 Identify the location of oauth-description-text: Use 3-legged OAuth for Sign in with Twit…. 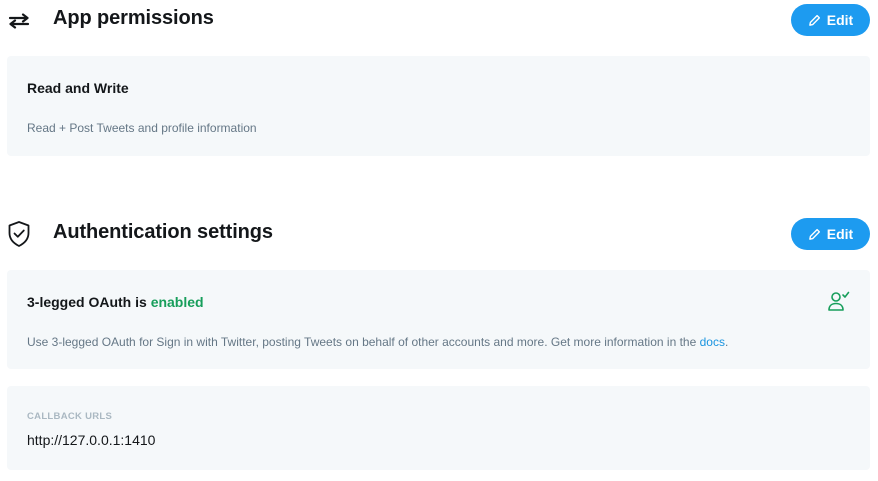
(363, 342).